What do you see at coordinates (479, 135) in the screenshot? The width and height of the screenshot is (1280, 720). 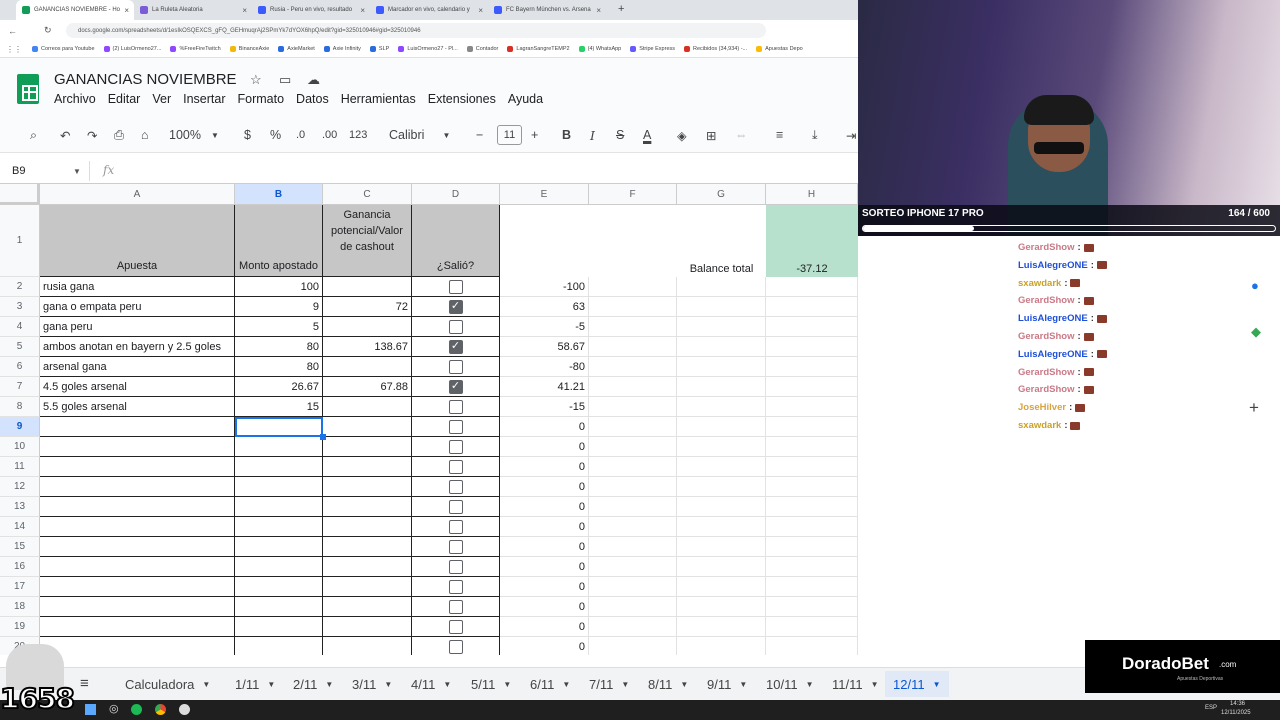 I see `font-size-decrease-icon: −` at bounding box center [479, 135].